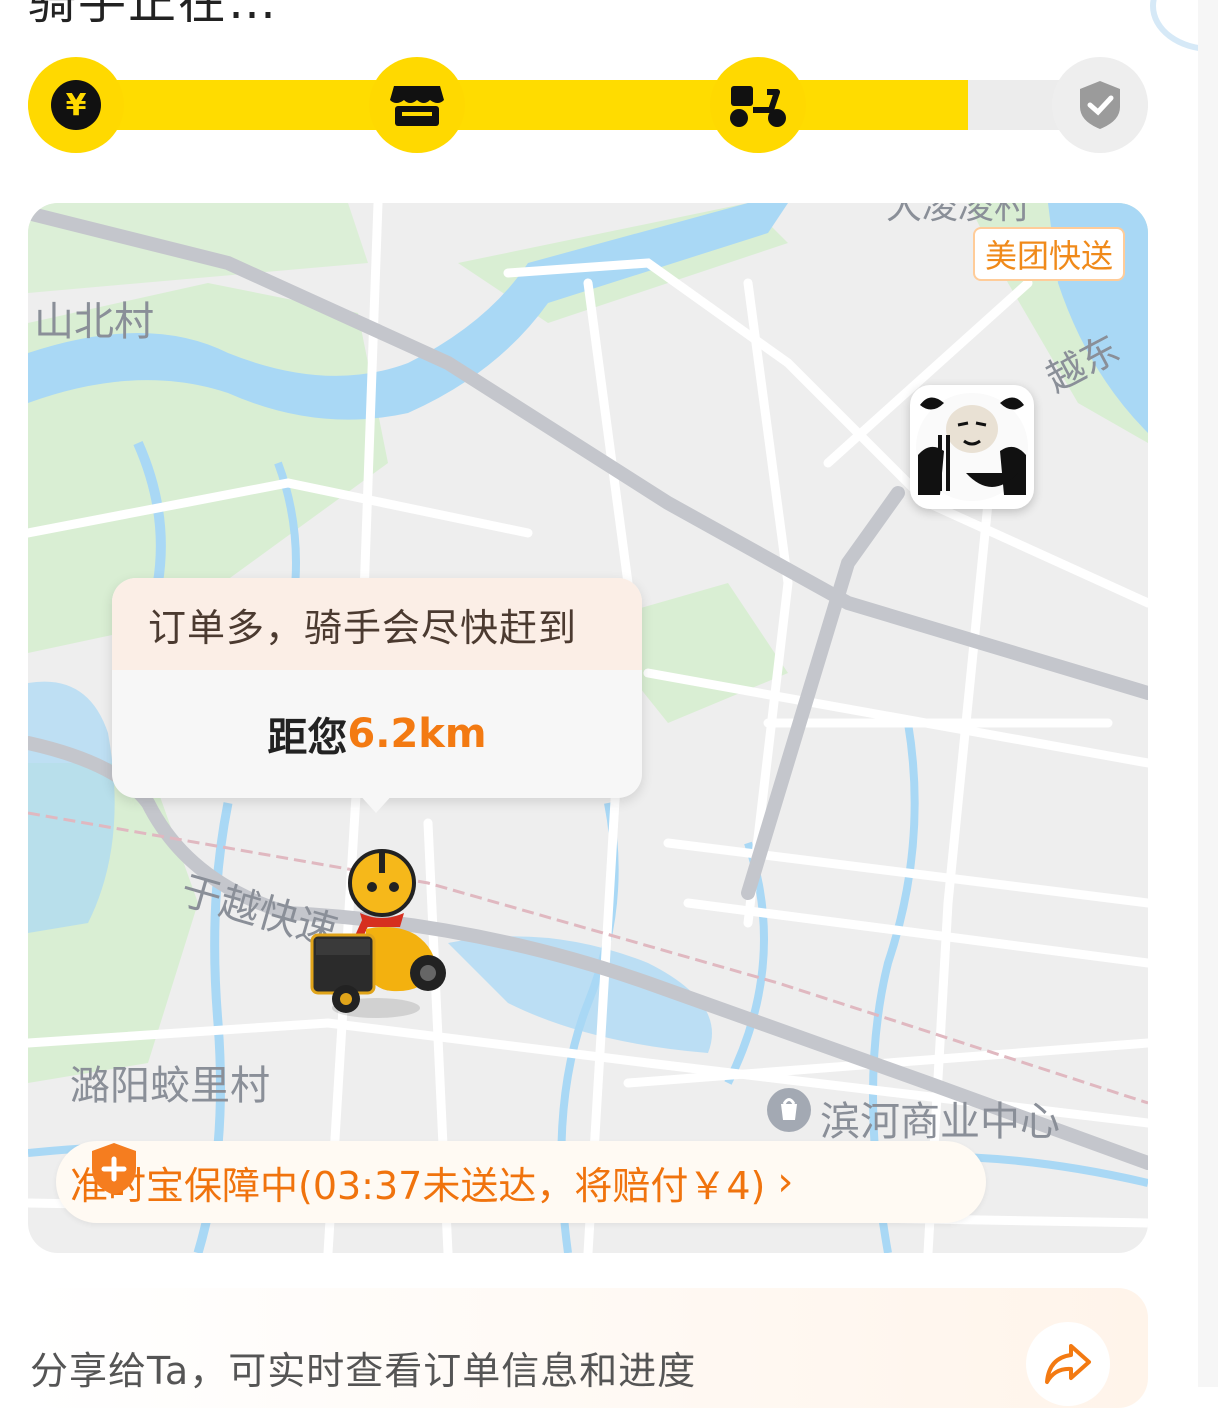 This screenshot has width=1218, height=1408. Describe the element at coordinates (417, 734) in the screenshot. I see `distance-value: 6.2km` at that location.